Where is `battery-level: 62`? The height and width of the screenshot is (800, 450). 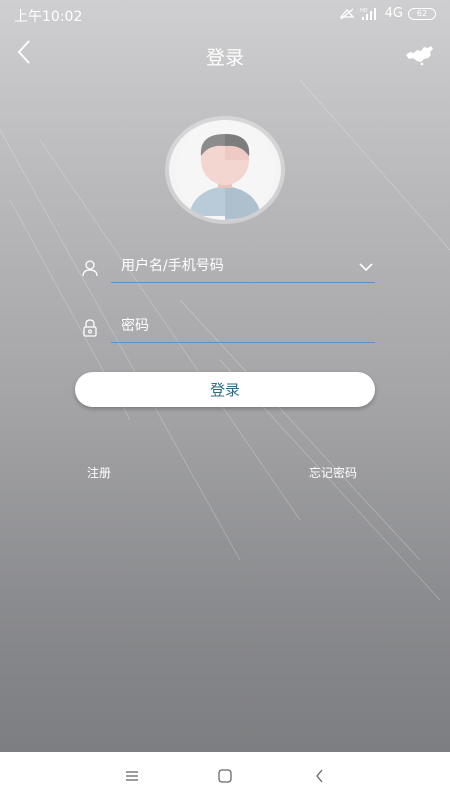
battery-level: 62 is located at coordinates (422, 13).